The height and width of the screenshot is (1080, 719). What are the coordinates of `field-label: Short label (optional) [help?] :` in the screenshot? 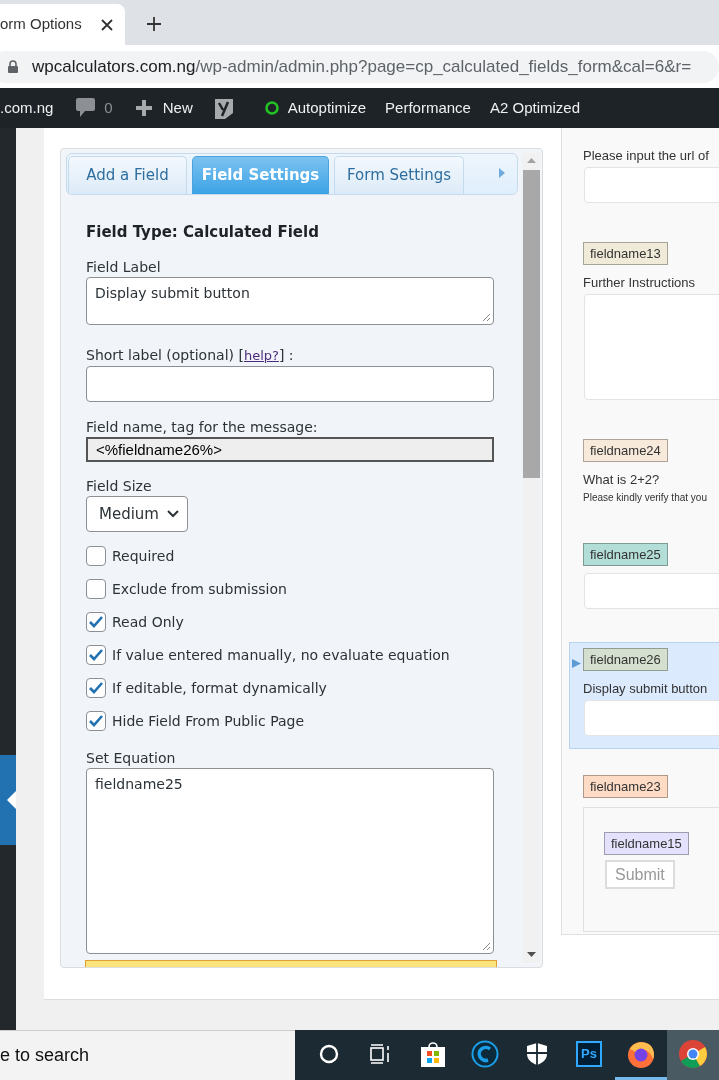 It's located at (190, 355).